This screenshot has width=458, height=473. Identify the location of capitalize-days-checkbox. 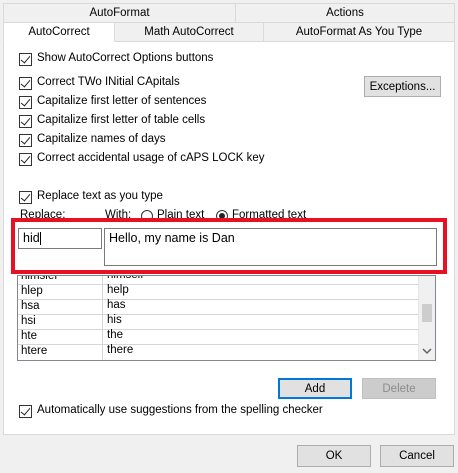
(25, 140).